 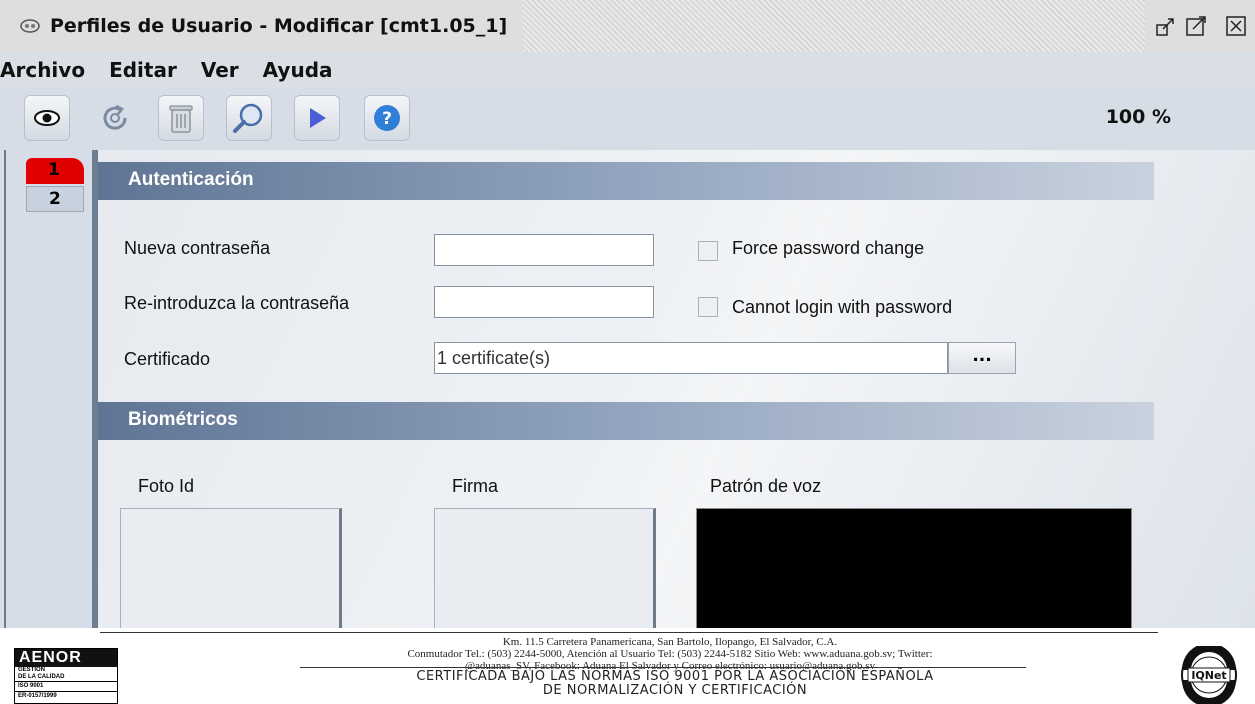 I want to click on help-button: ?, so click(x=387, y=118).